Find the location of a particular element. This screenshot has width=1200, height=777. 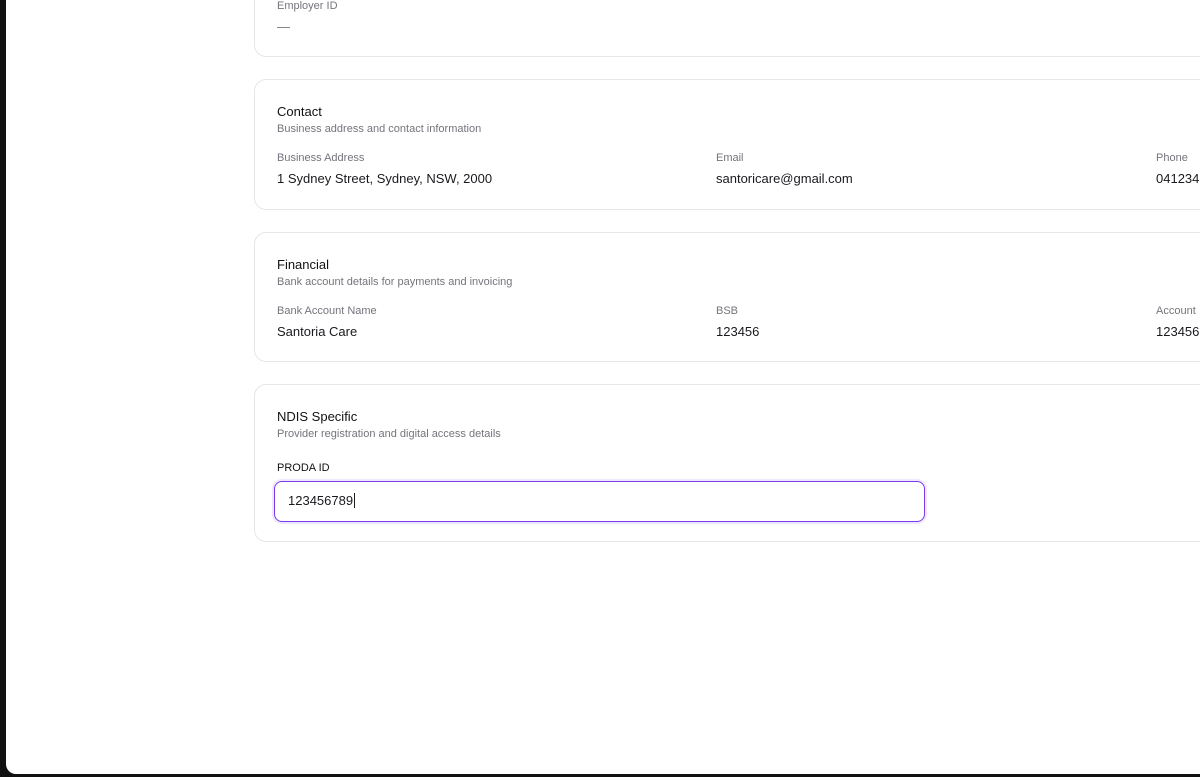

bank-account-name-label: Bank Account Name is located at coordinates (327, 311).